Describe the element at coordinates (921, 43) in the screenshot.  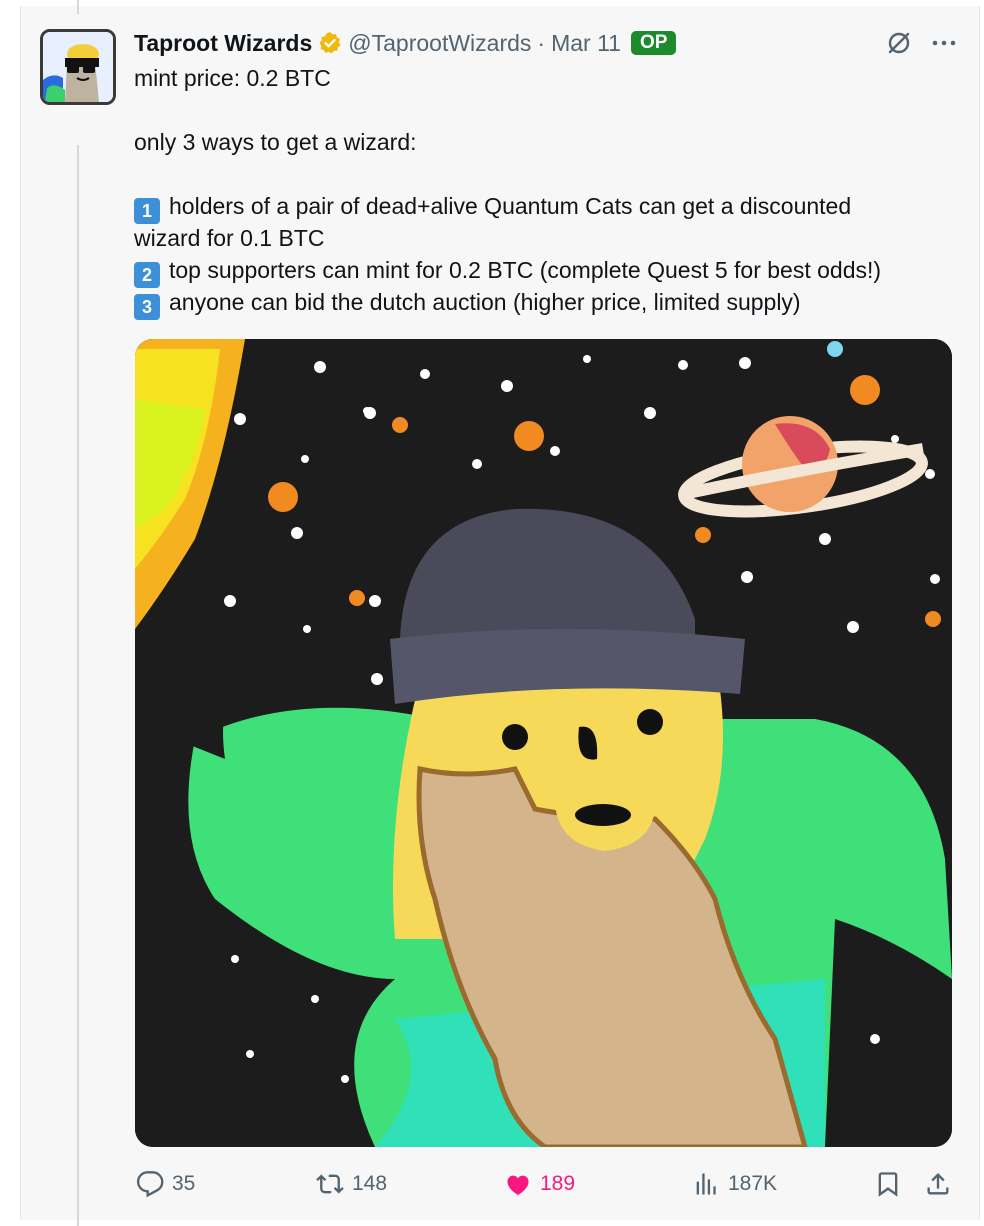
I see `header-actions` at that location.